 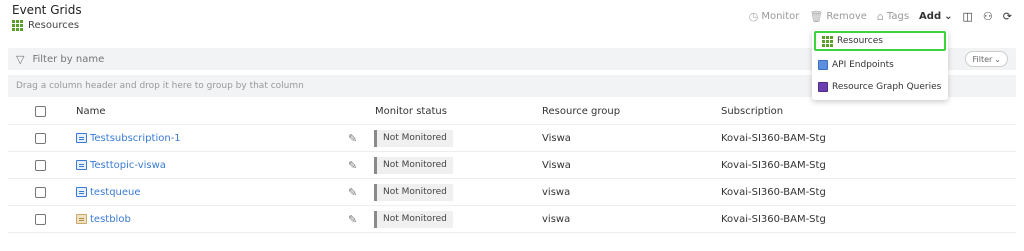 I want to click on column-header-name: Name, so click(x=91, y=111).